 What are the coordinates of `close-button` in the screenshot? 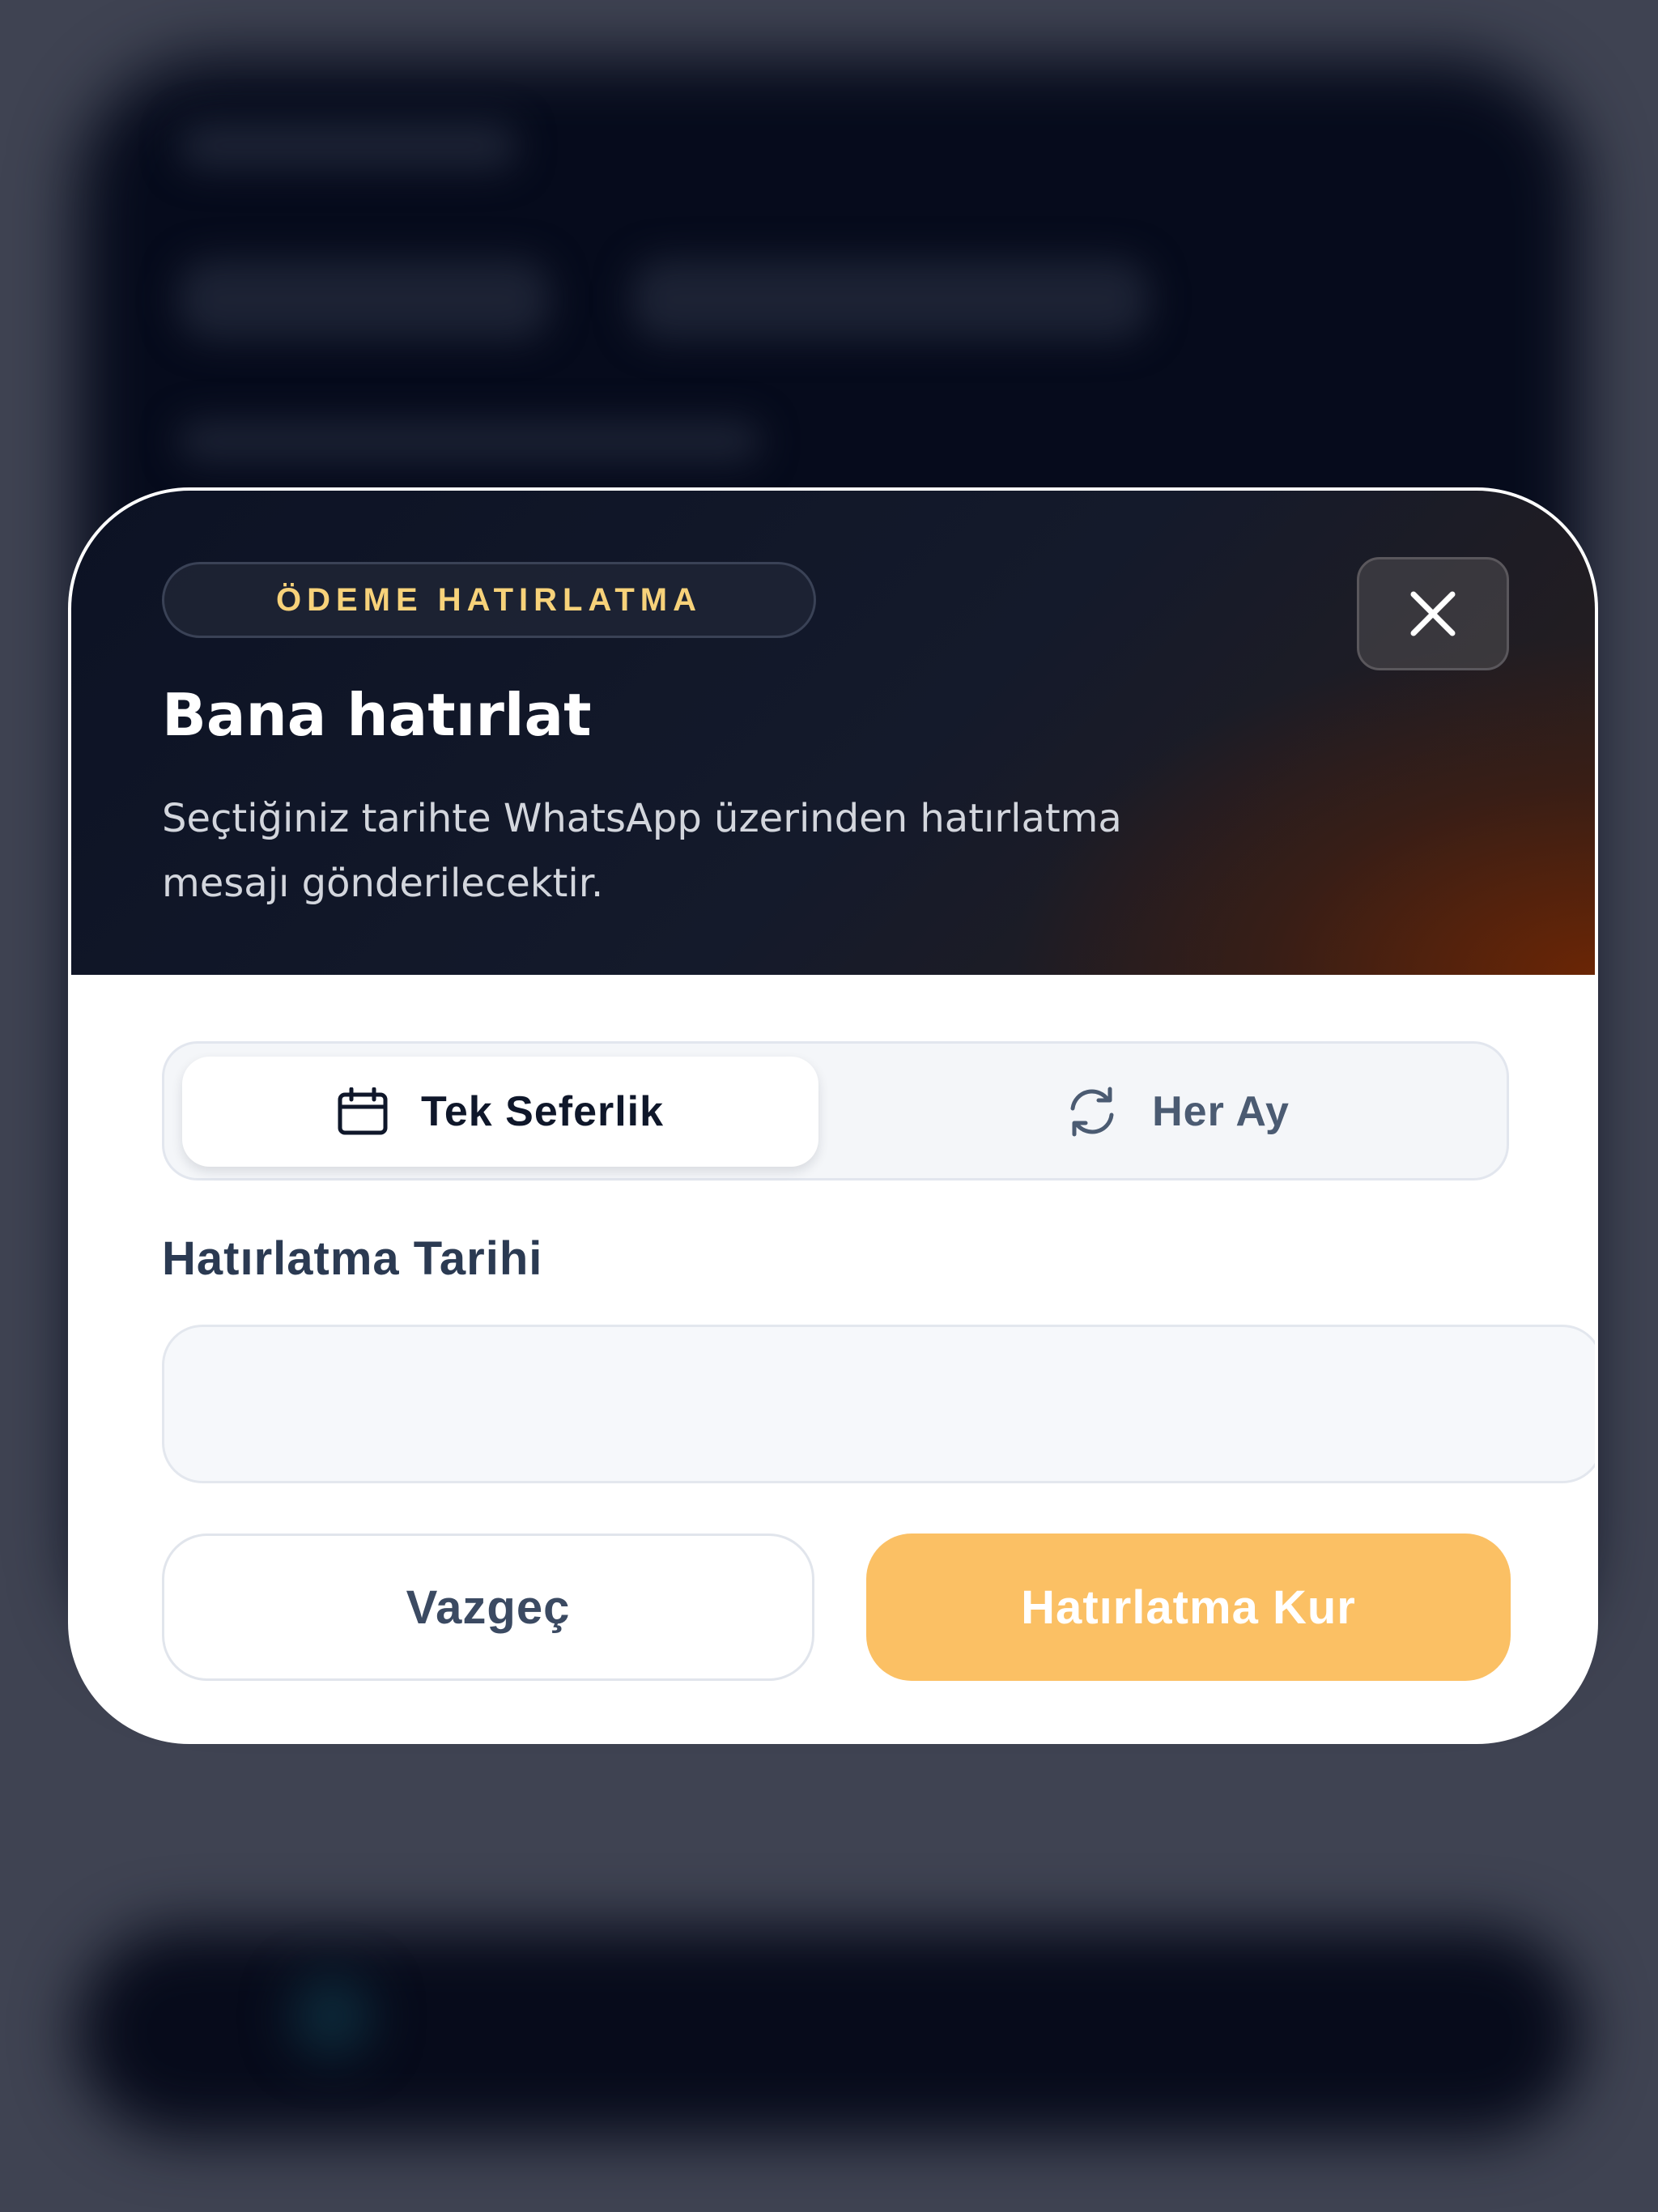 It's located at (1433, 614).